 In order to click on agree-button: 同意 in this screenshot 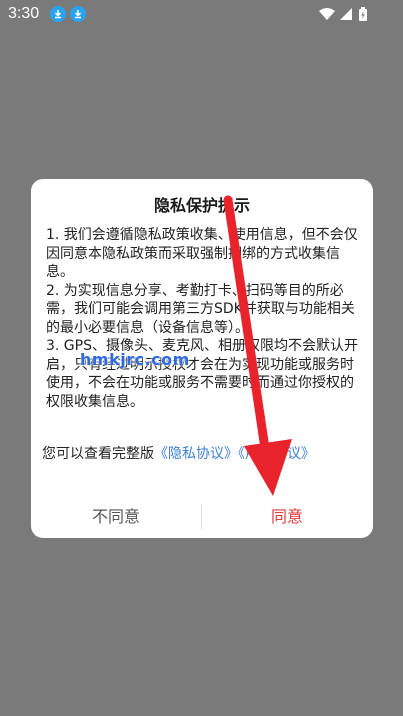, I will do `click(287, 517)`.